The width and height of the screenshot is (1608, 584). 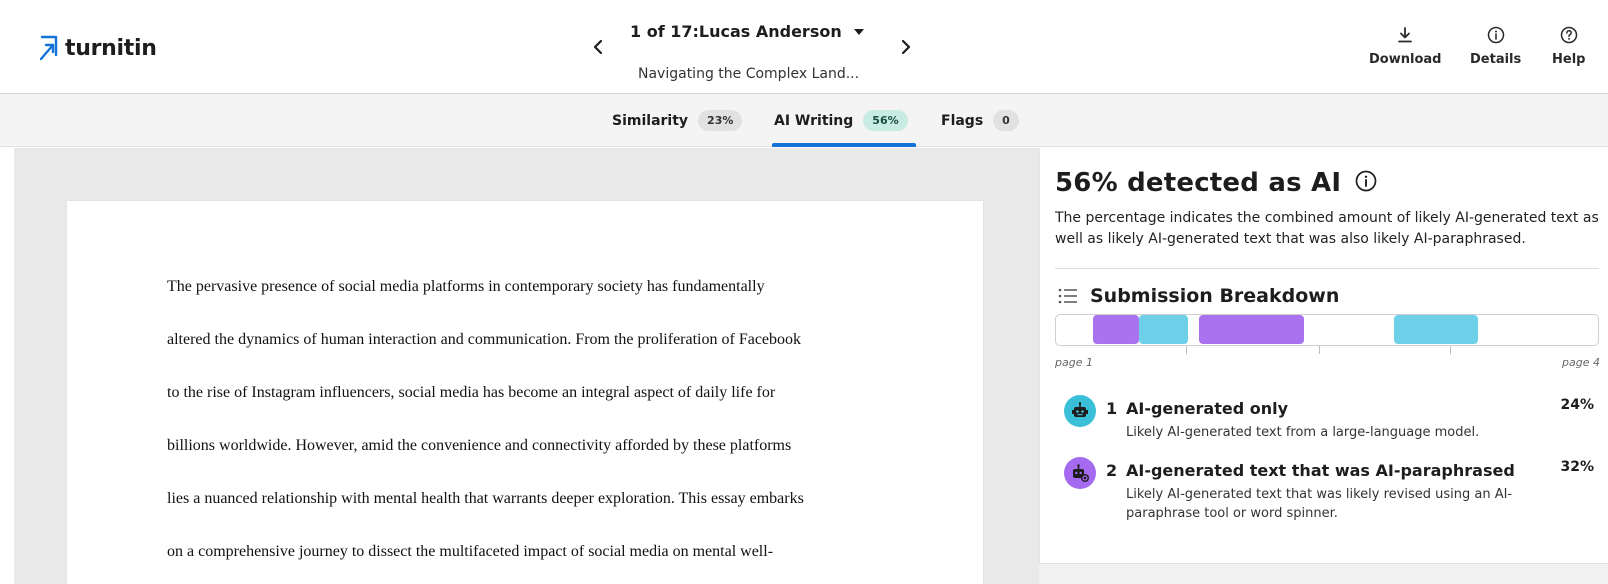 I want to click on chevron-left-icon, so click(x=598, y=47).